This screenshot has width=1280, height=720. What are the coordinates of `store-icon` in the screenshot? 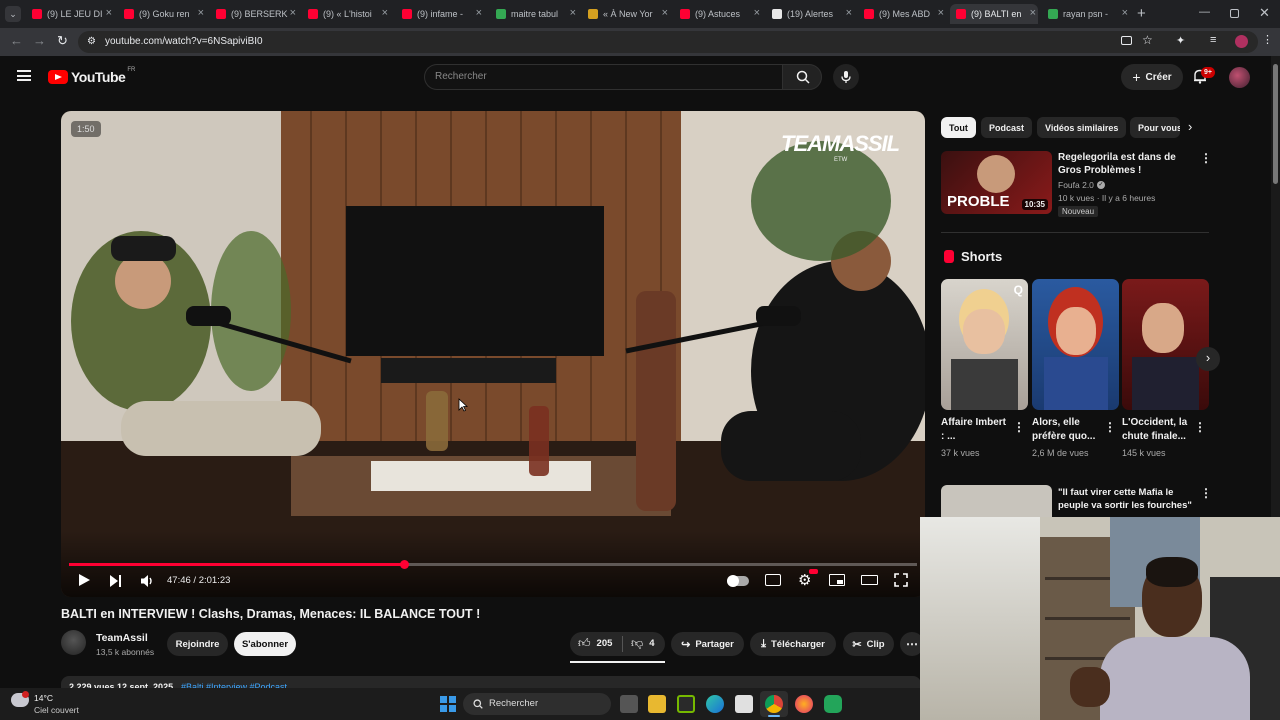 It's located at (744, 704).